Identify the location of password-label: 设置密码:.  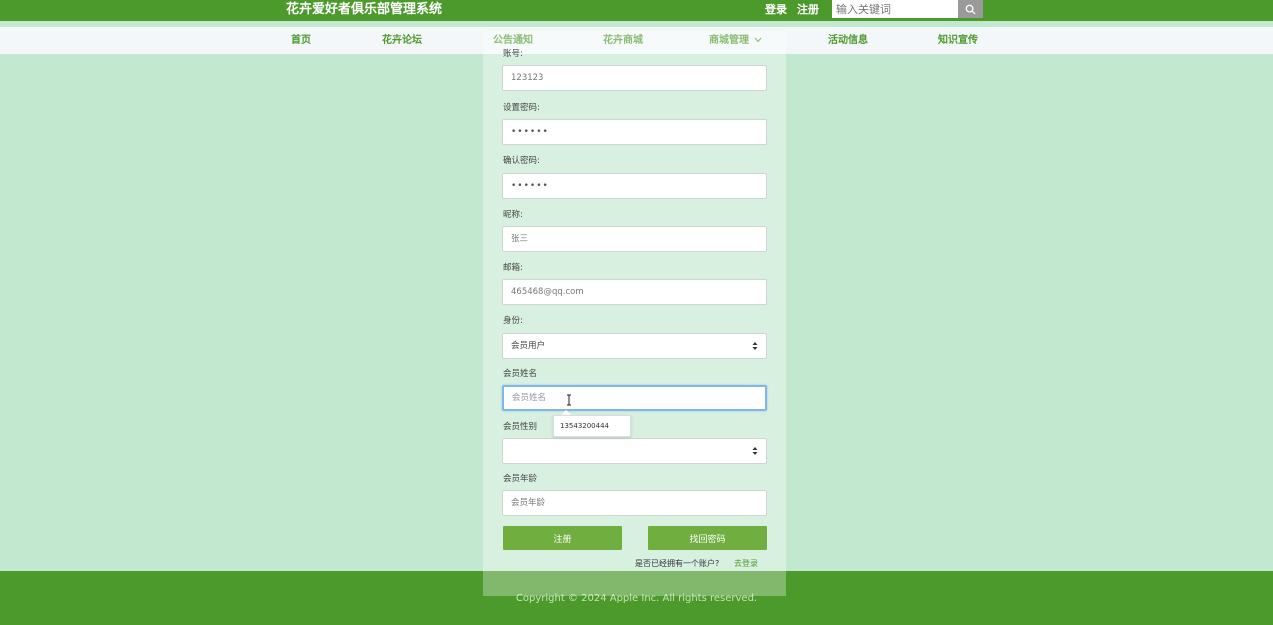
(521, 108).